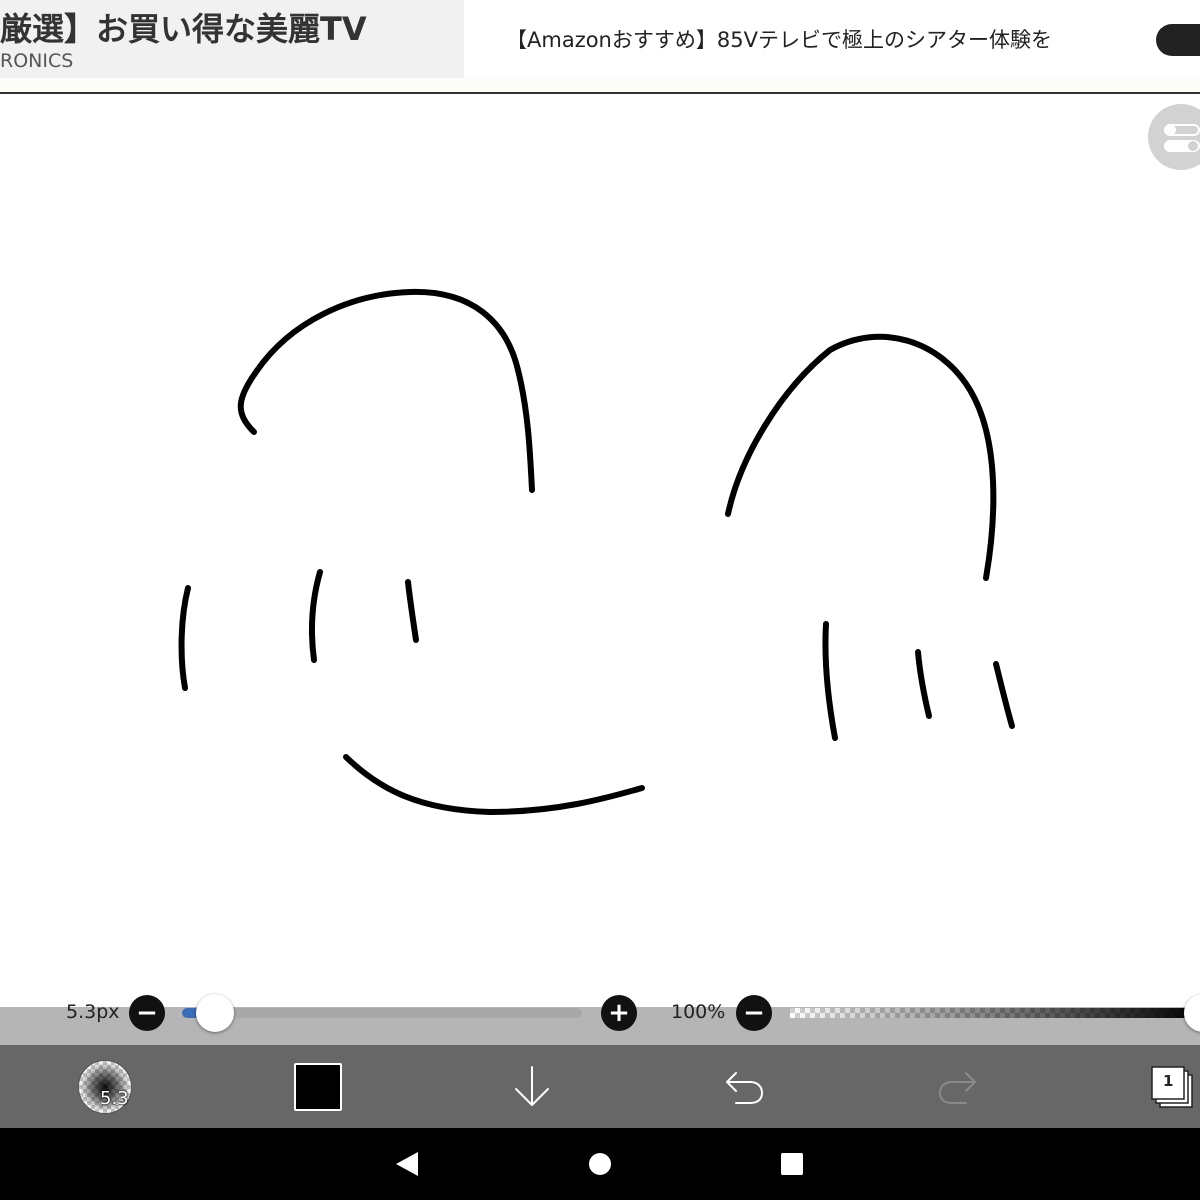 The width and height of the screenshot is (1200, 1200). I want to click on opacity-slider, so click(995, 1013).